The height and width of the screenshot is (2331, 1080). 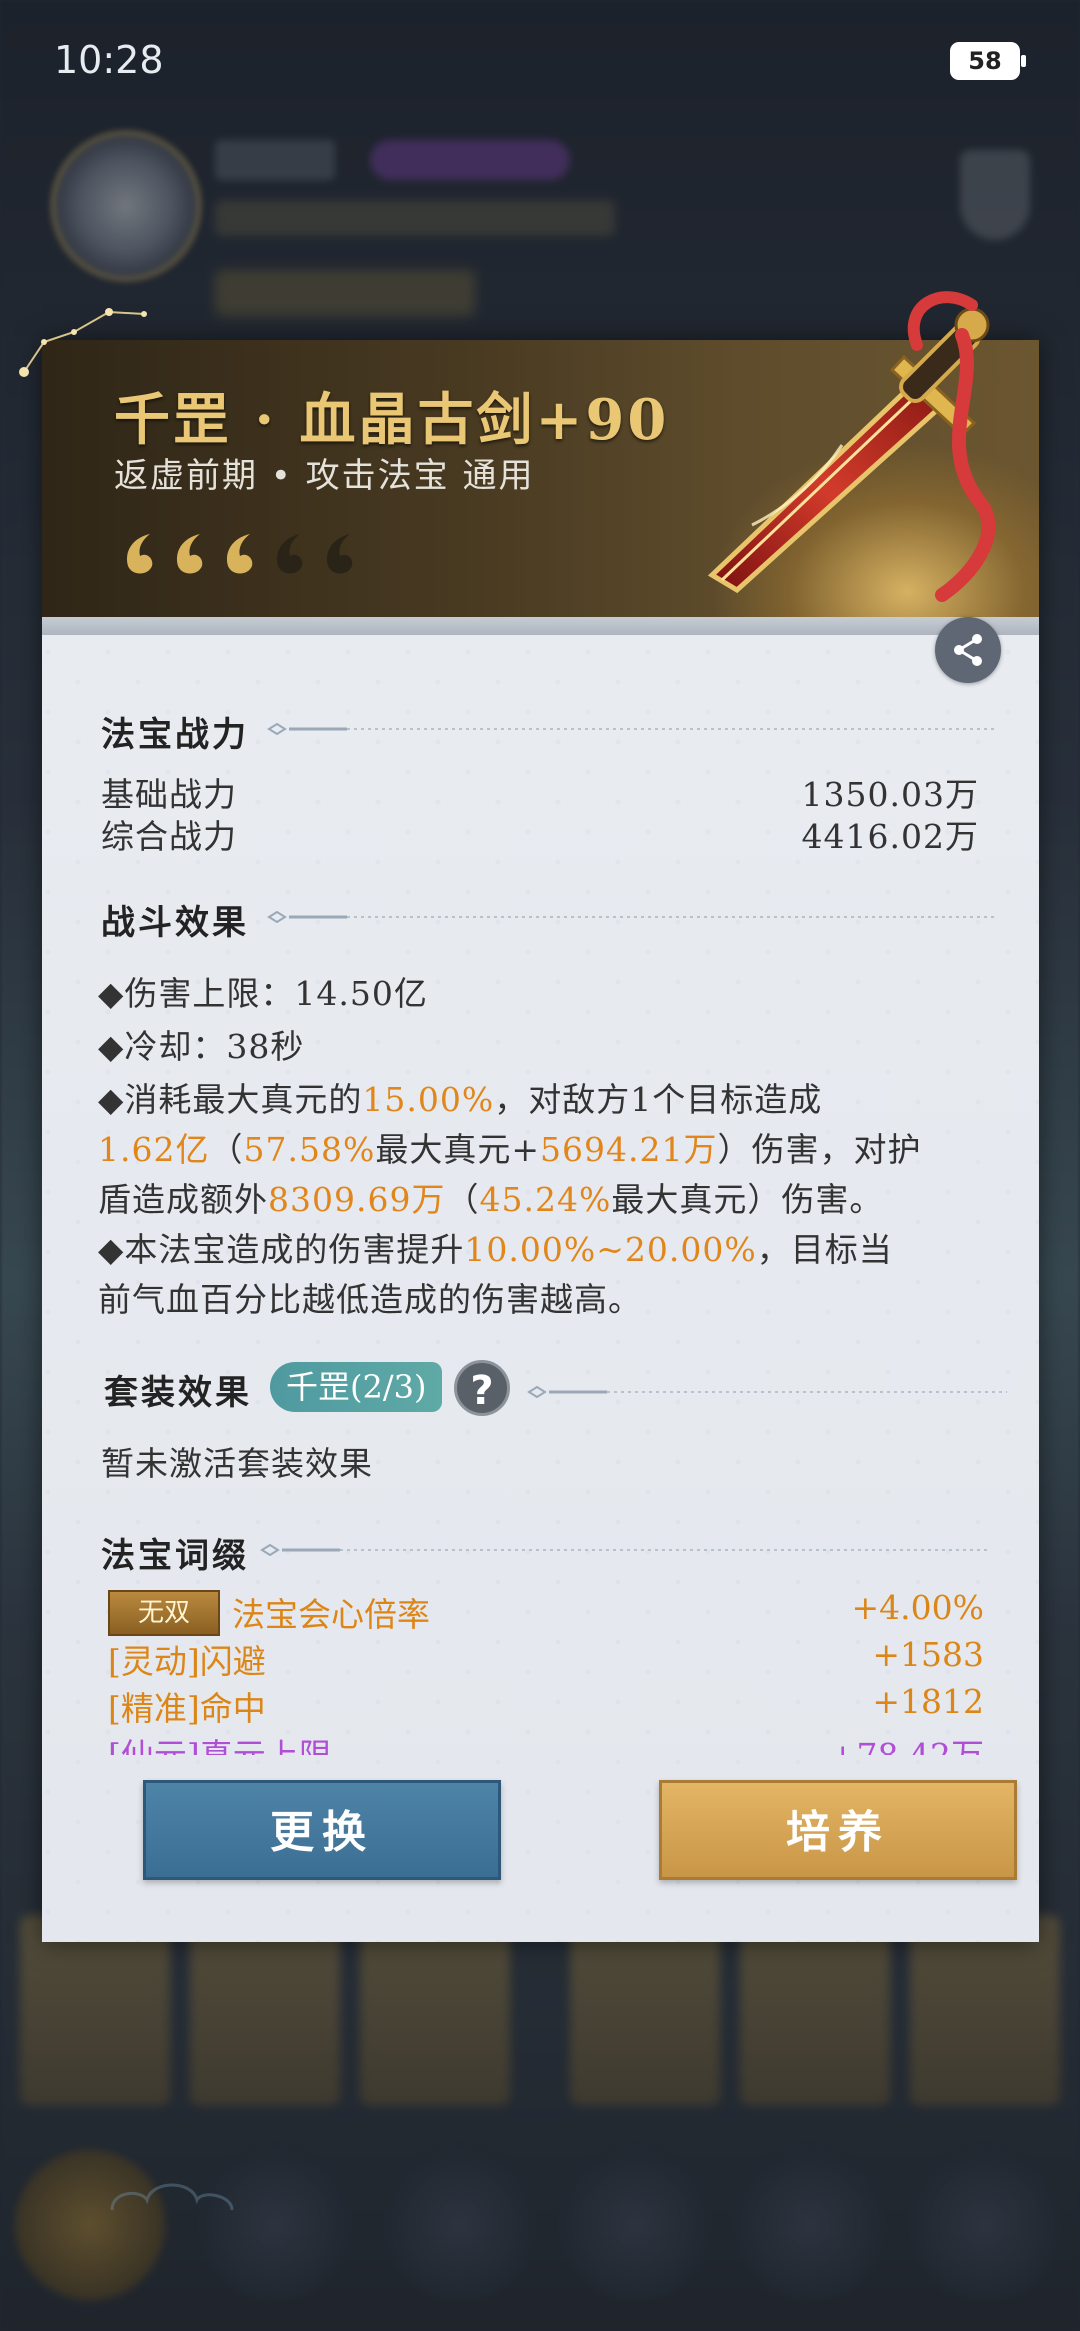 What do you see at coordinates (546, 1612) in the screenshot?
I see `affix-row: 无双 法宝会心倍率 +4.00%` at bounding box center [546, 1612].